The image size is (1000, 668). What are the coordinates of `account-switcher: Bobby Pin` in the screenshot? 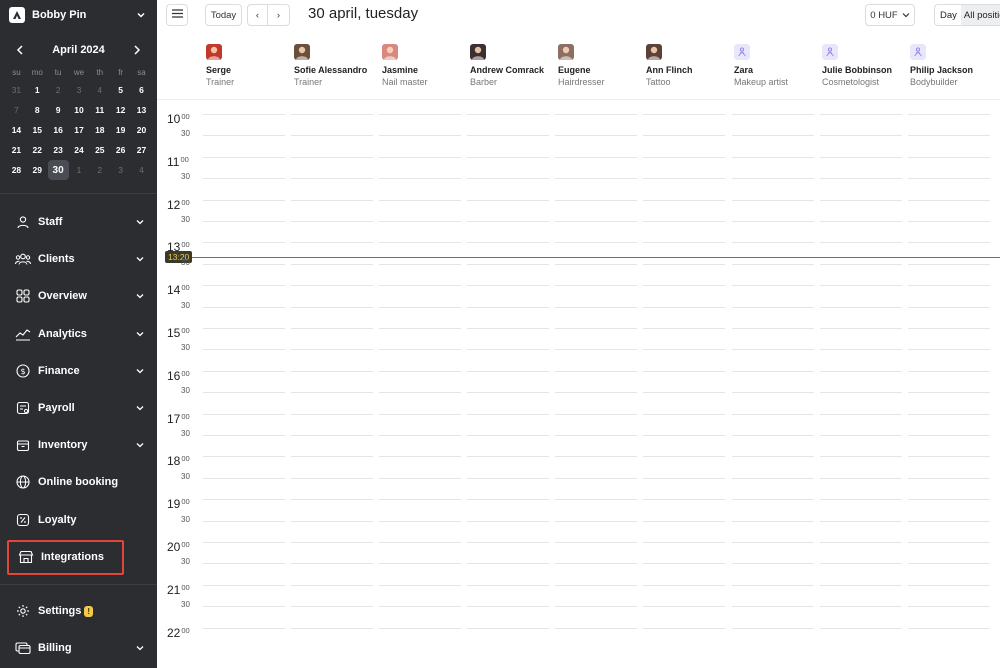 It's located at (78, 15).